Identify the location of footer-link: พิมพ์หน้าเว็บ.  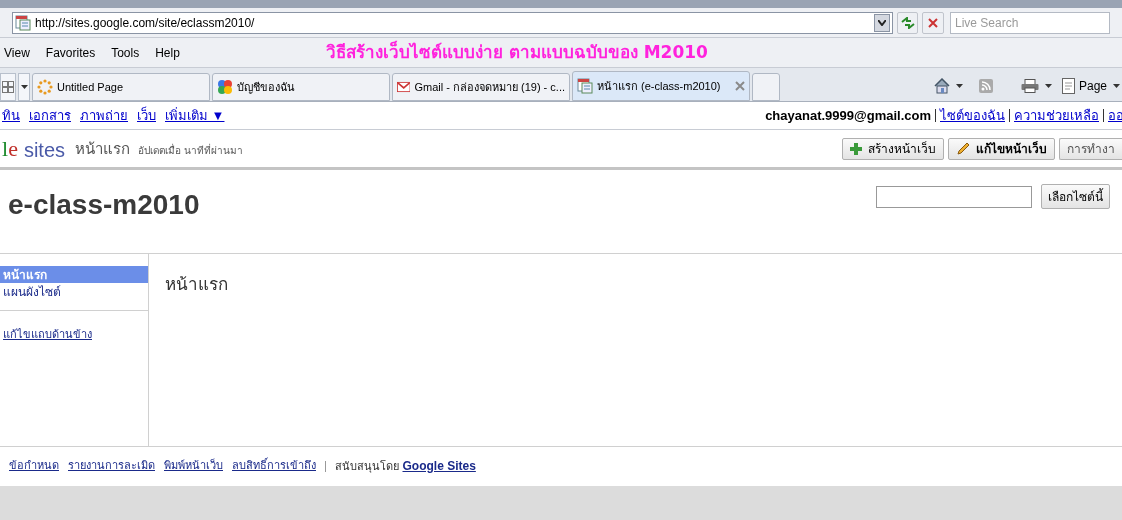
(193, 466).